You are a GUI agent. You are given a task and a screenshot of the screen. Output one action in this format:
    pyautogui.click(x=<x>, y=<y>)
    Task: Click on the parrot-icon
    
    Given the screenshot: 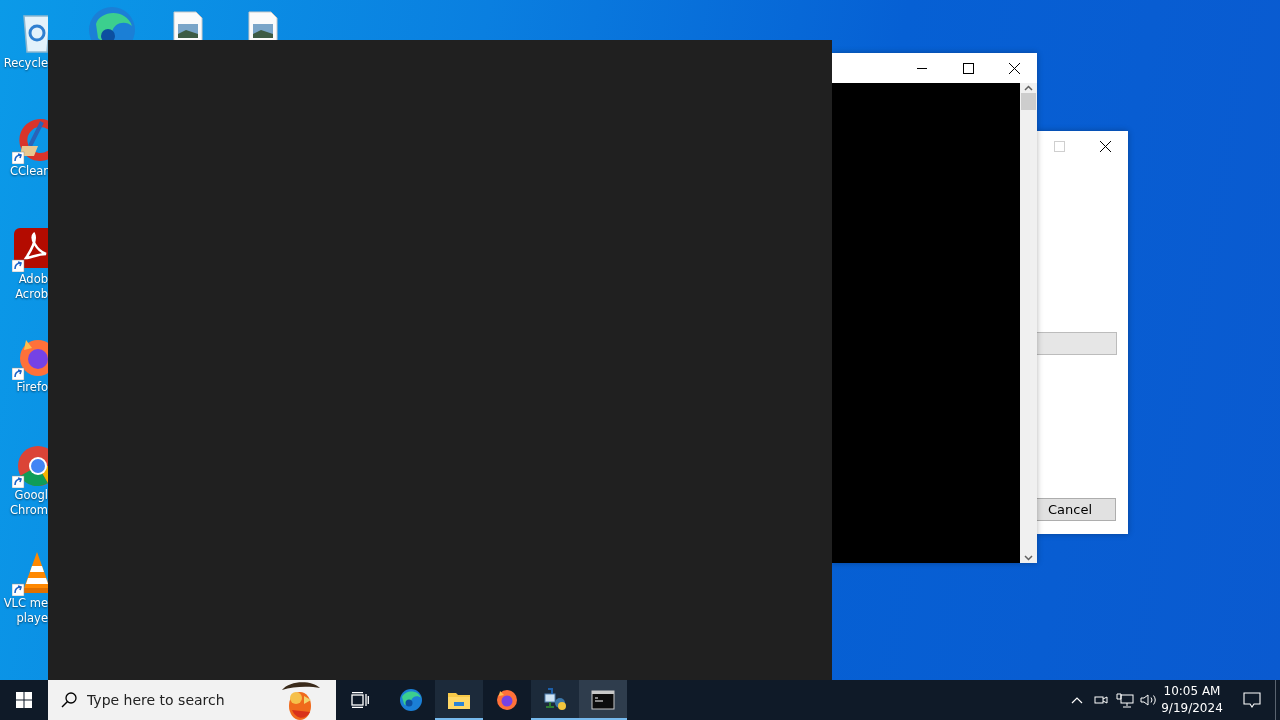 What is the action you would take?
    pyautogui.click(x=301, y=700)
    